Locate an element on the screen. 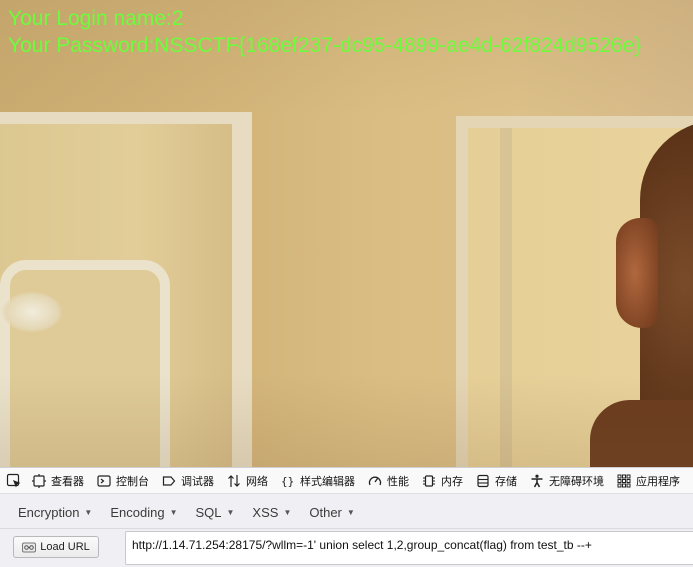 This screenshot has height=567, width=693. tab-network-label: 网络 is located at coordinates (257, 481).